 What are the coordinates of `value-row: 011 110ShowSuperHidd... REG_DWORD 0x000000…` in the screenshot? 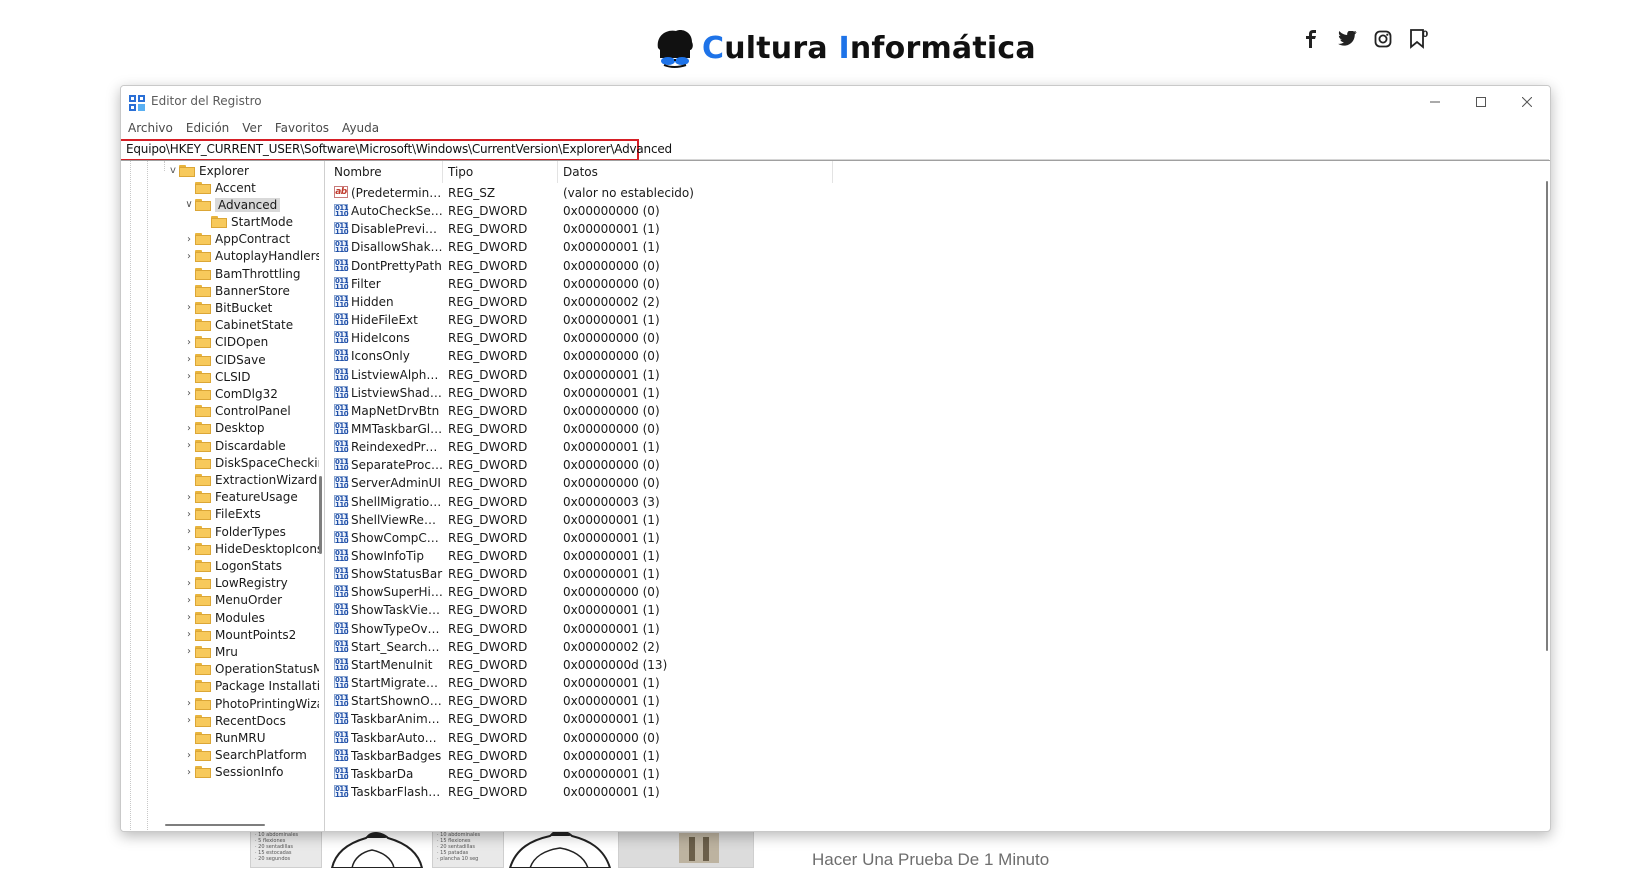 It's located at (938, 591).